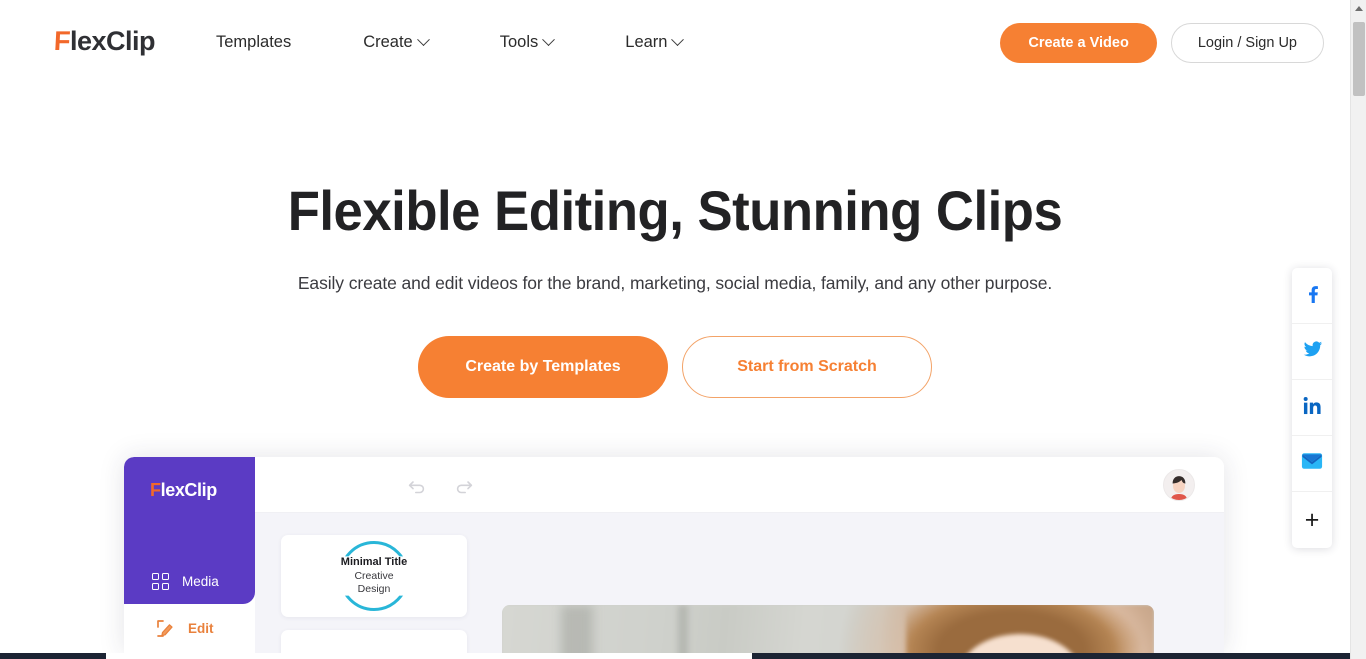 The height and width of the screenshot is (659, 1366). What do you see at coordinates (1358, 329) in the screenshot?
I see `page-scrollbar` at bounding box center [1358, 329].